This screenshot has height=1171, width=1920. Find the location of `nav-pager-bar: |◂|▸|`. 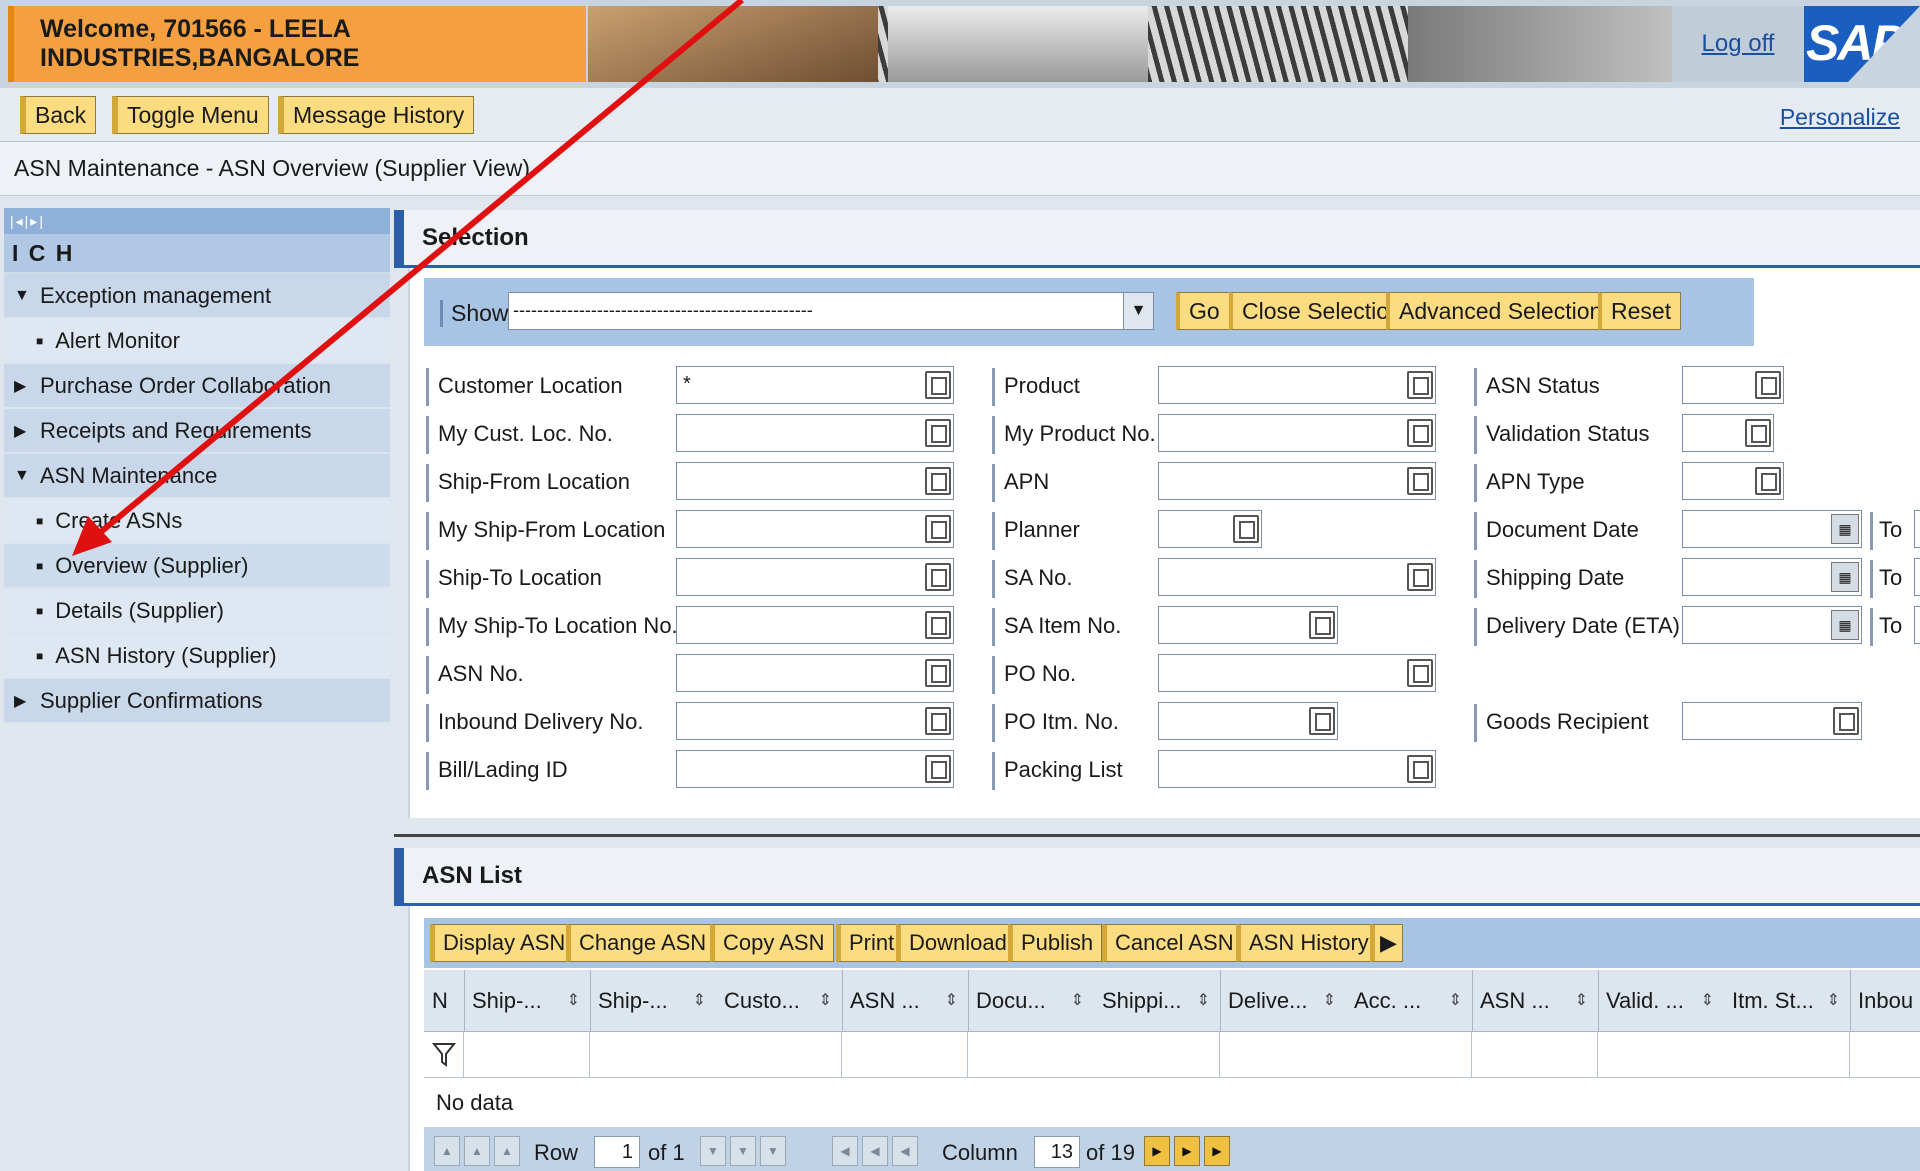

nav-pager-bar: |◂|▸| is located at coordinates (197, 221).